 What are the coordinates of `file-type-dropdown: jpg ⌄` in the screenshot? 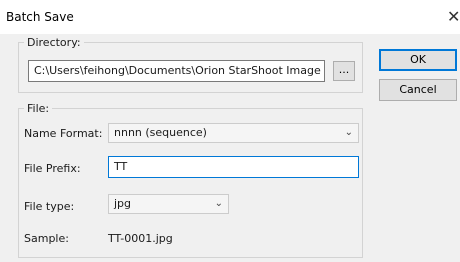 It's located at (168, 204).